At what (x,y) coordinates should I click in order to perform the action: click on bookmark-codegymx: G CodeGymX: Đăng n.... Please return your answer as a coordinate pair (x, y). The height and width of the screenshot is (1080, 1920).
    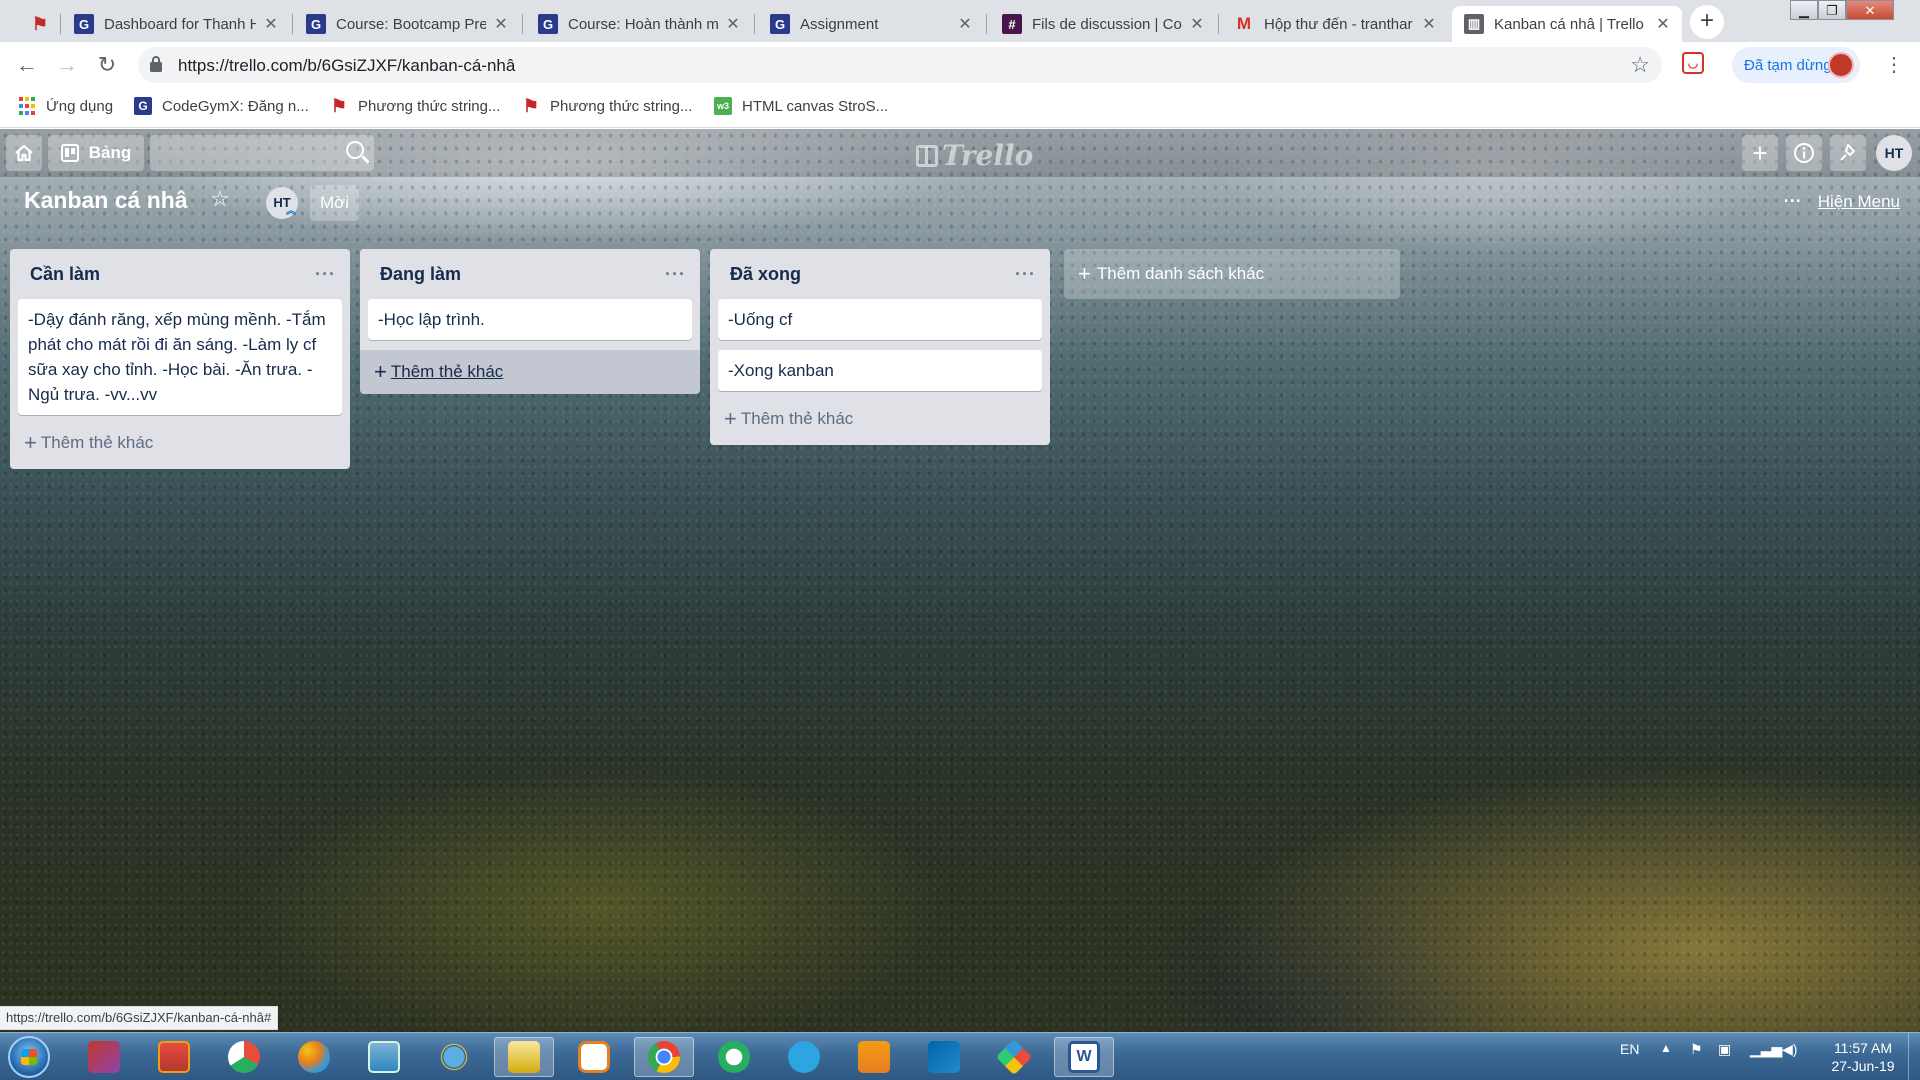
    Looking at the image, I should click on (221, 106).